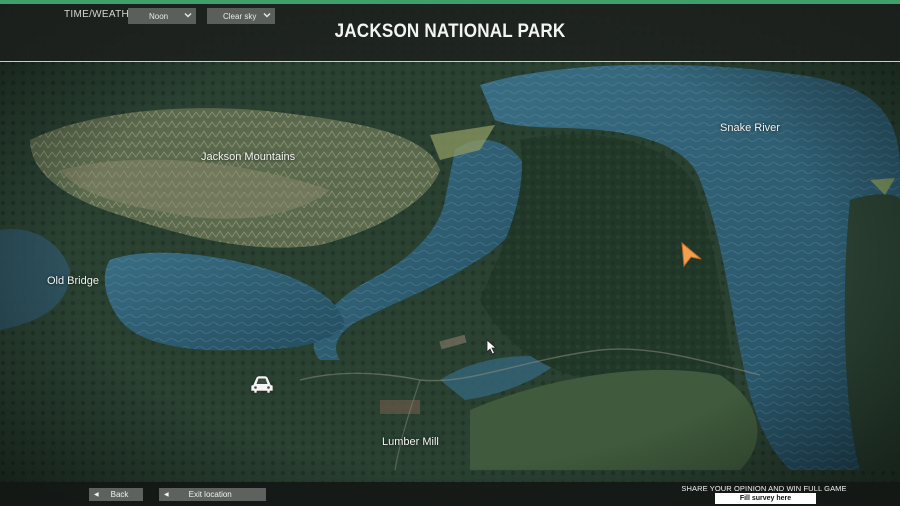 The image size is (900, 506). Describe the element at coordinates (750, 128) in the screenshot. I see `map-label-snake-river: Snake River` at that location.